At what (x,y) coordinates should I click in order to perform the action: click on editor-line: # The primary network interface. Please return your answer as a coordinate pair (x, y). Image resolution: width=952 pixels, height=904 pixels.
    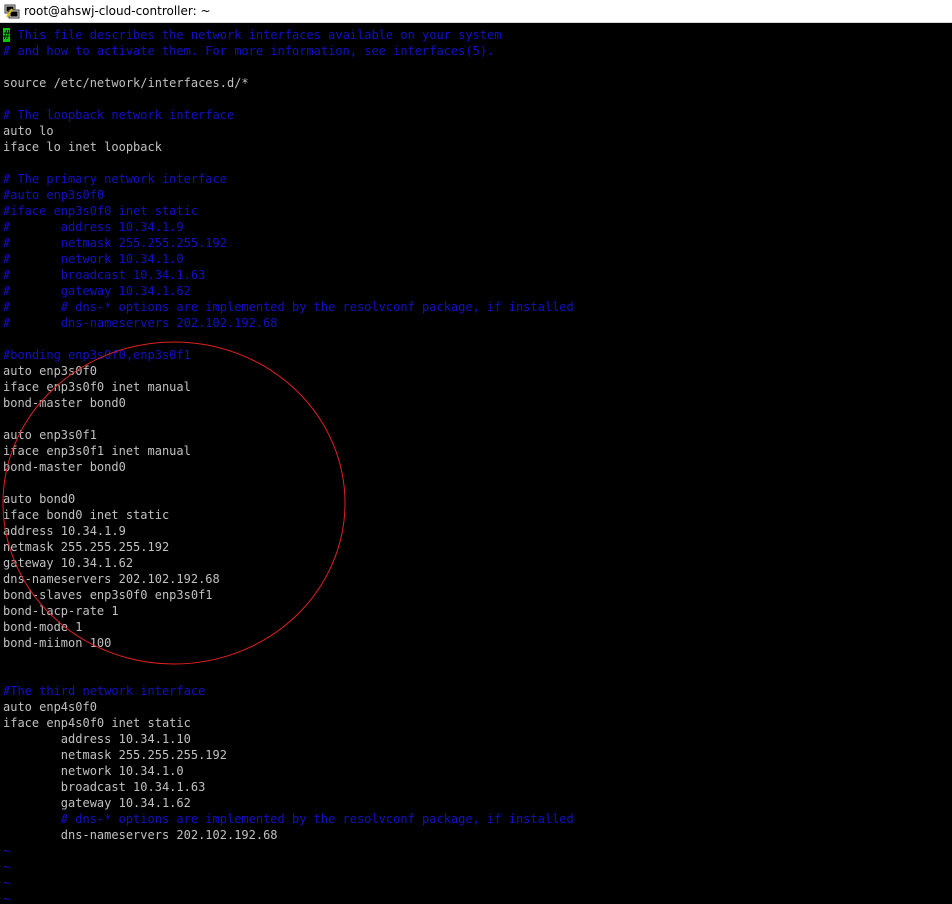
    Looking at the image, I should click on (476, 179).